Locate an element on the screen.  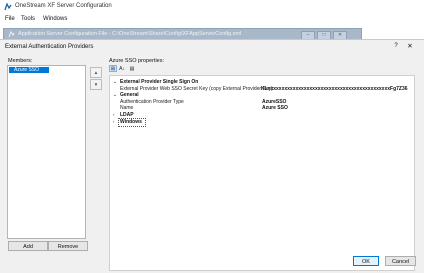
ok-button: OK is located at coordinates (366, 261).